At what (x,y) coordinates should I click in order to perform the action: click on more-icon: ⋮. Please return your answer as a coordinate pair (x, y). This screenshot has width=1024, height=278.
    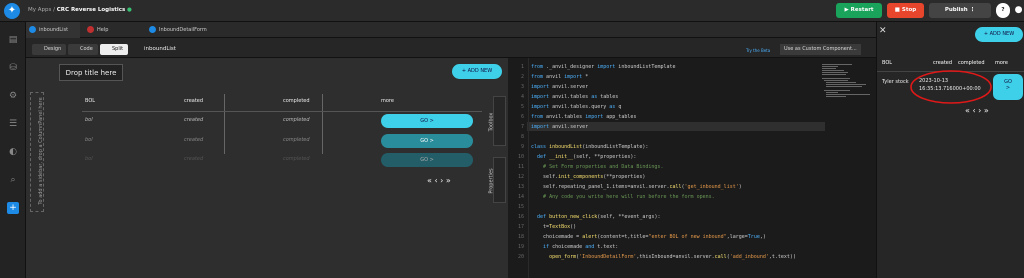
    Looking at the image, I should click on (973, 10).